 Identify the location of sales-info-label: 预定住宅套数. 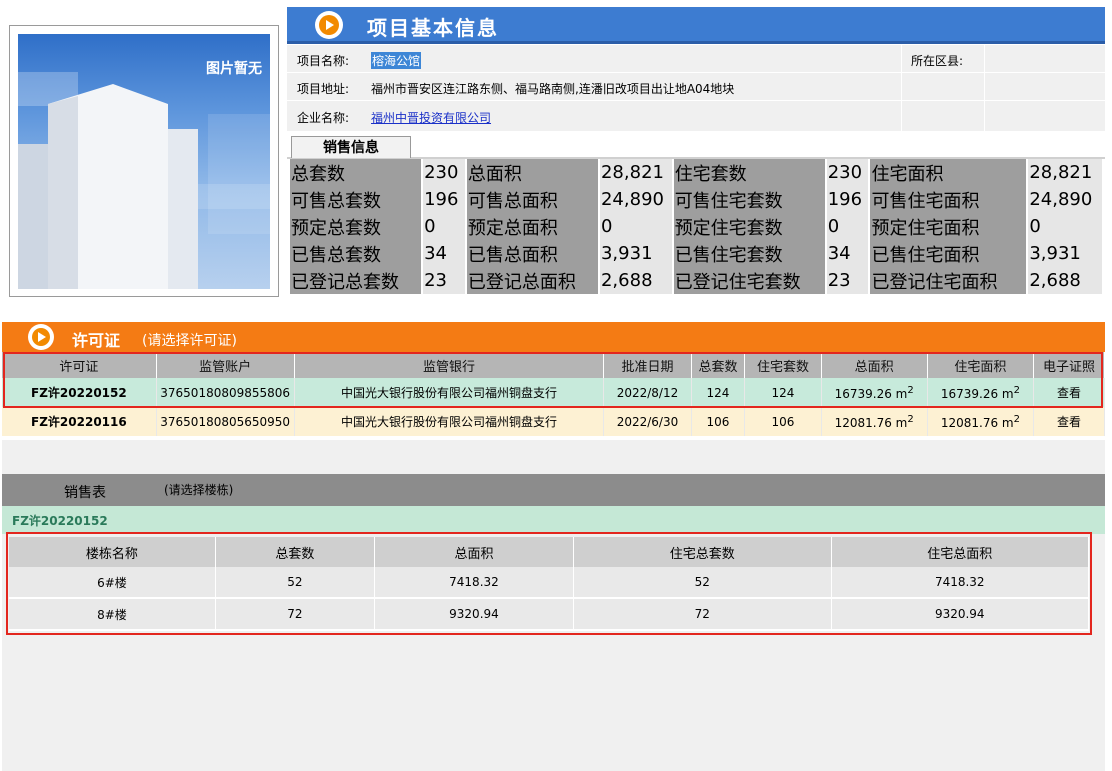
(749, 226).